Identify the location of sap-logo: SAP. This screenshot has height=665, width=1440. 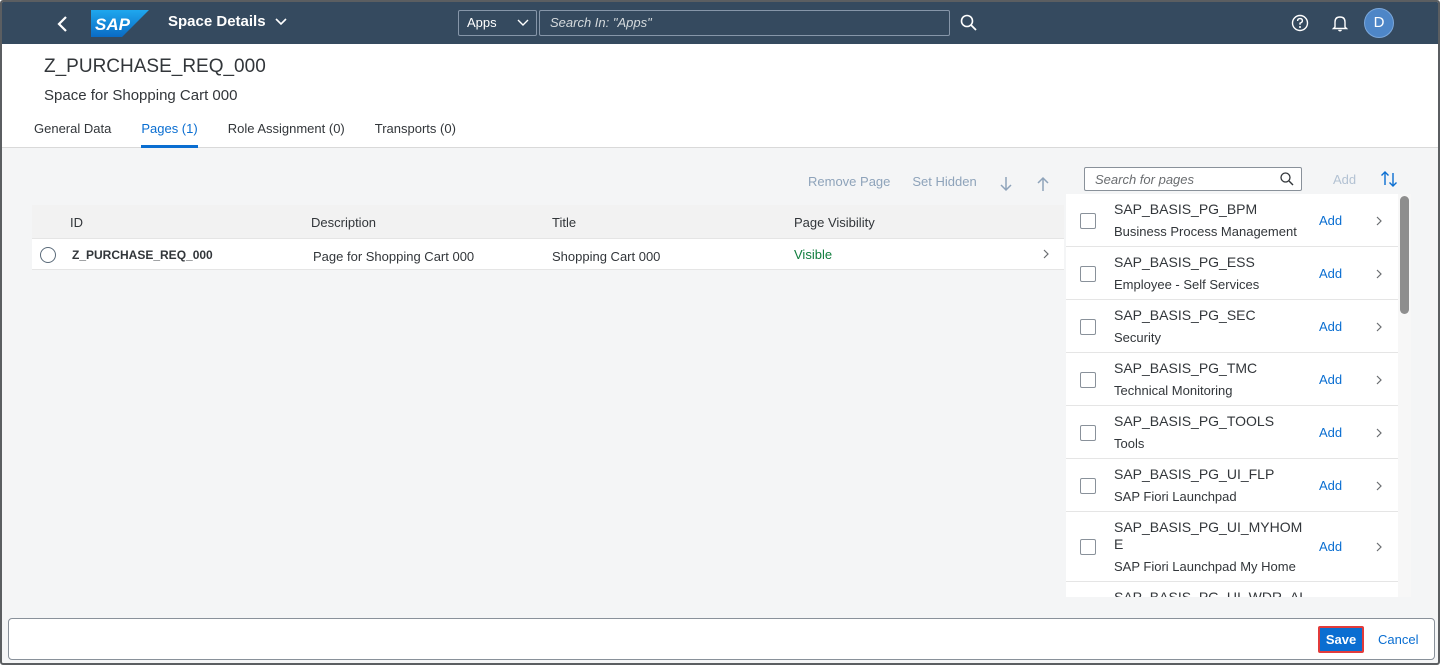
(120, 23).